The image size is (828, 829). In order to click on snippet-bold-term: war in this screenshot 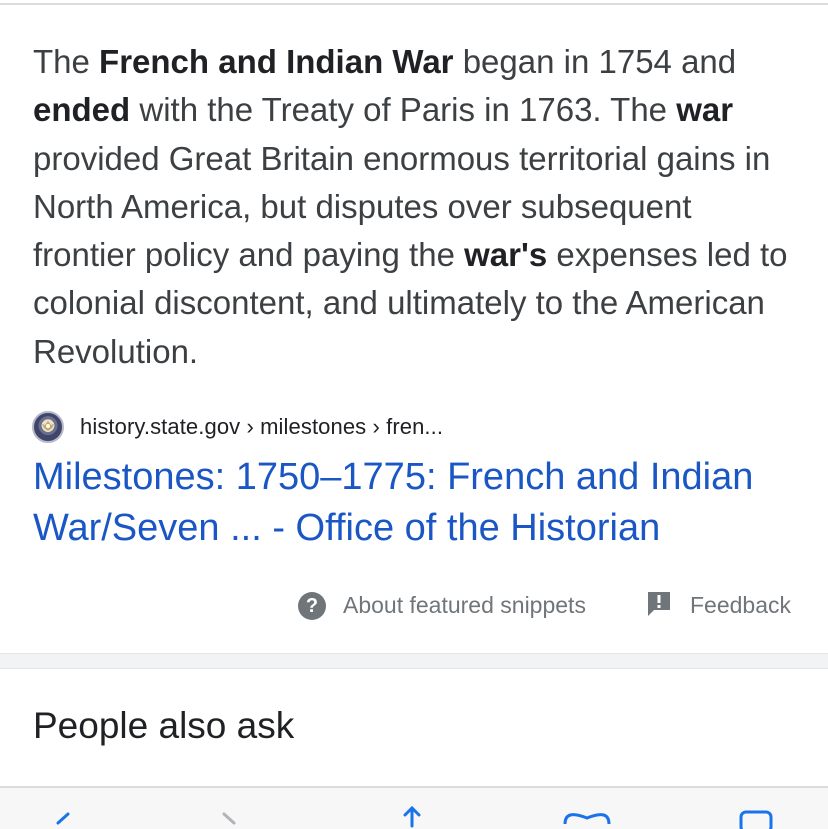, I will do `click(705, 110)`.